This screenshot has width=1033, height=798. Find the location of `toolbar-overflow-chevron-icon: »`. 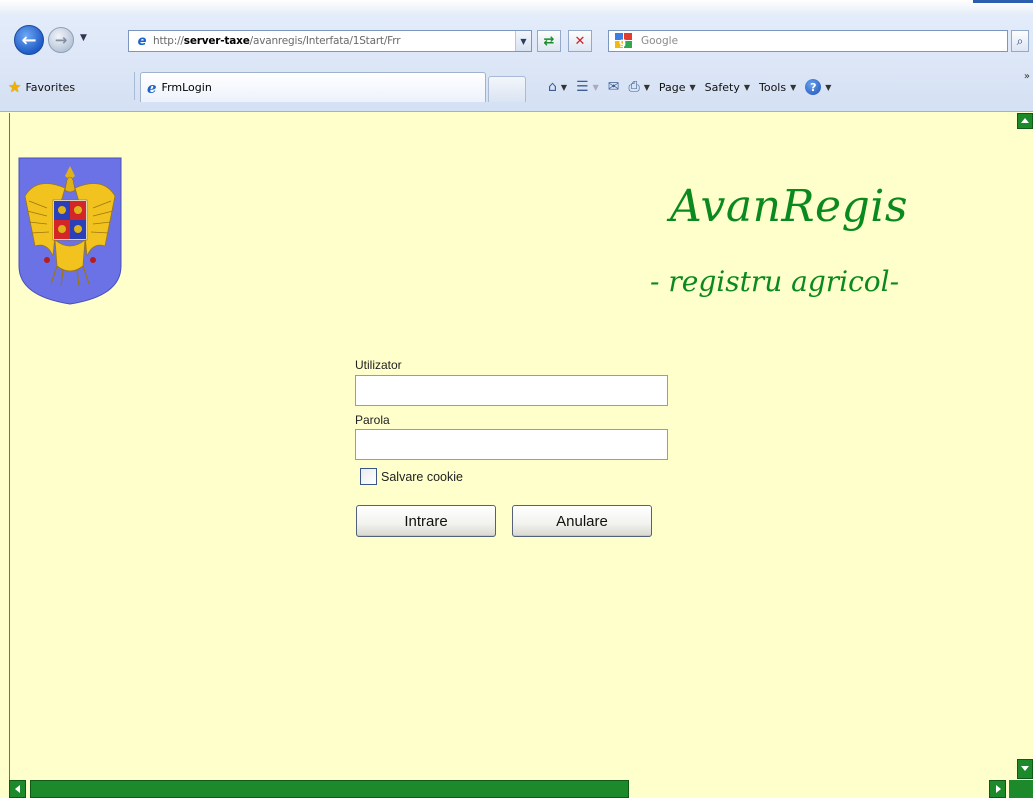

toolbar-overflow-chevron-icon: » is located at coordinates (1027, 76).